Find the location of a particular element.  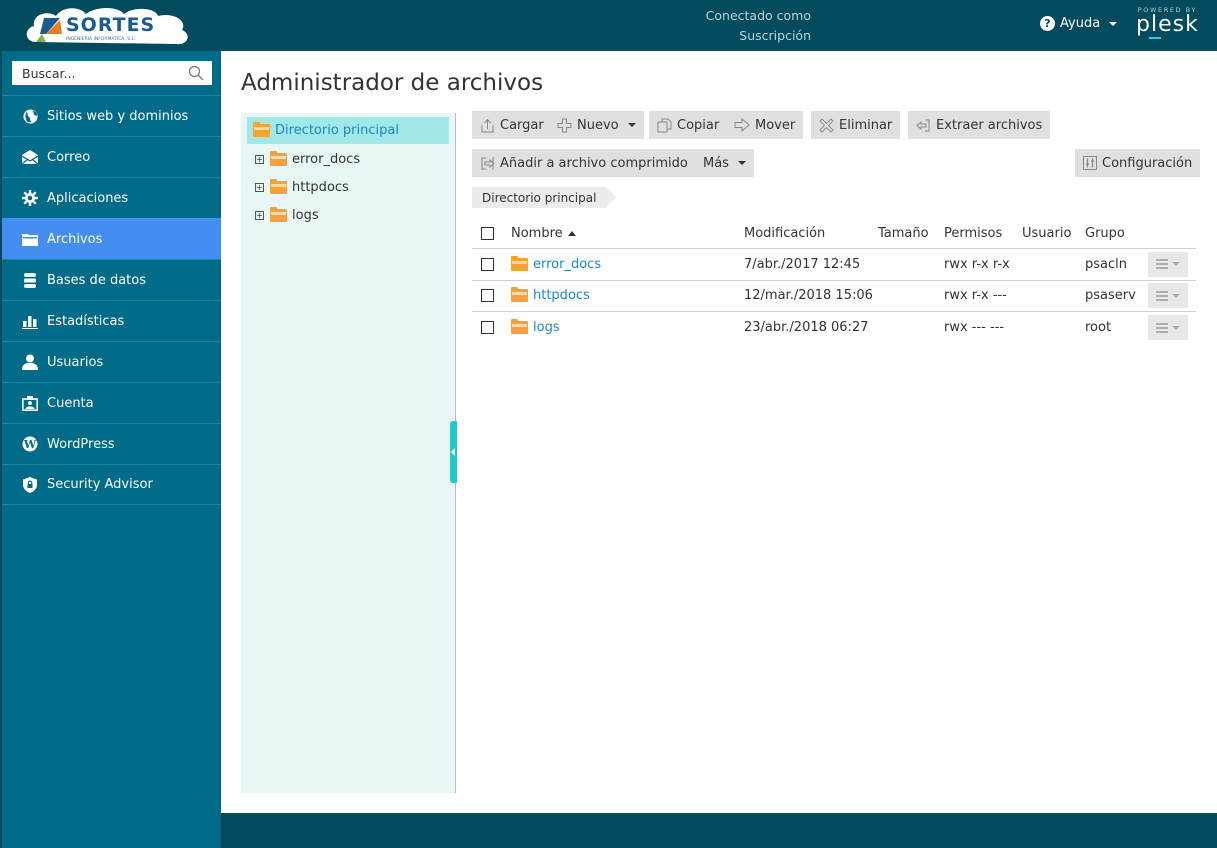

sidebar-item-websites-domains: Sitios web y dominios is located at coordinates (111, 115).